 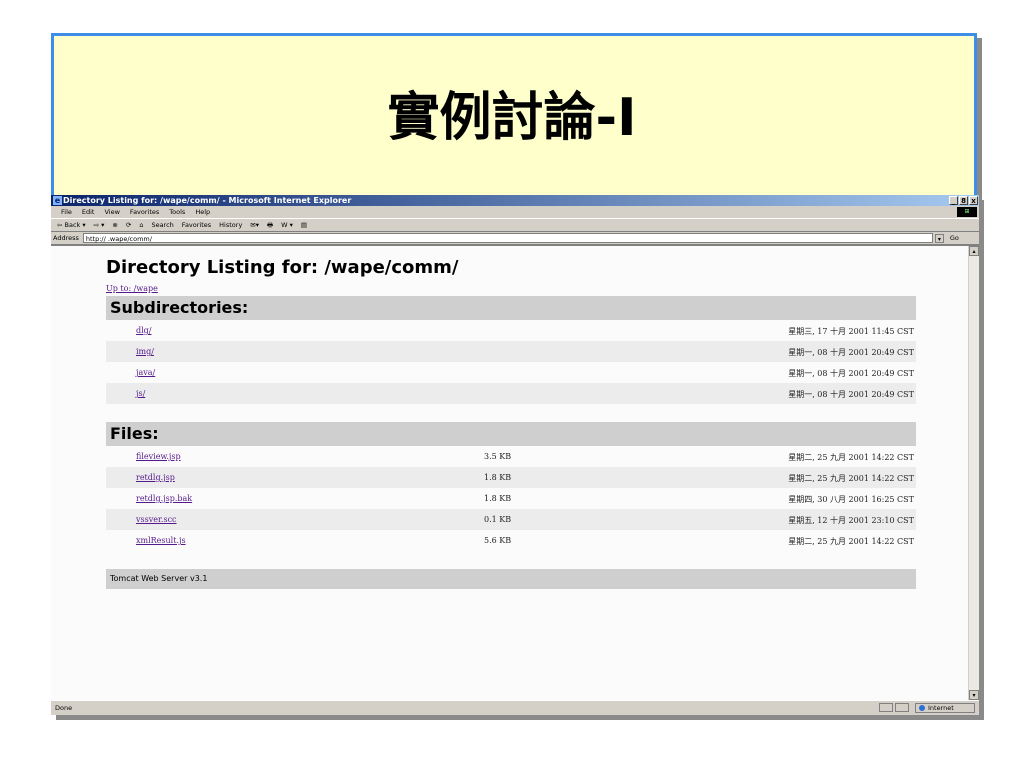 I want to click on menu-bar: File Edit View Favorites Tools Help ⊞, so click(x=515, y=212).